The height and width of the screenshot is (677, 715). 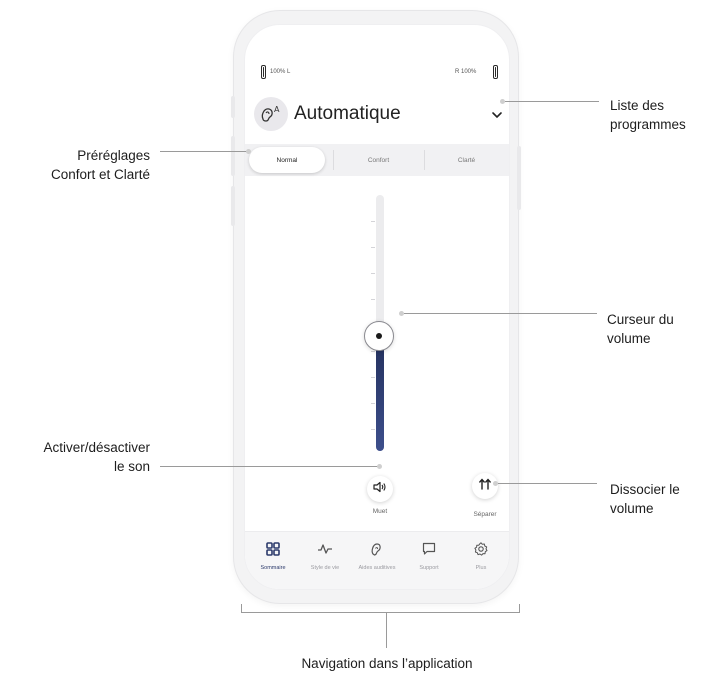 What do you see at coordinates (273, 551) in the screenshot?
I see `grid-icon` at bounding box center [273, 551].